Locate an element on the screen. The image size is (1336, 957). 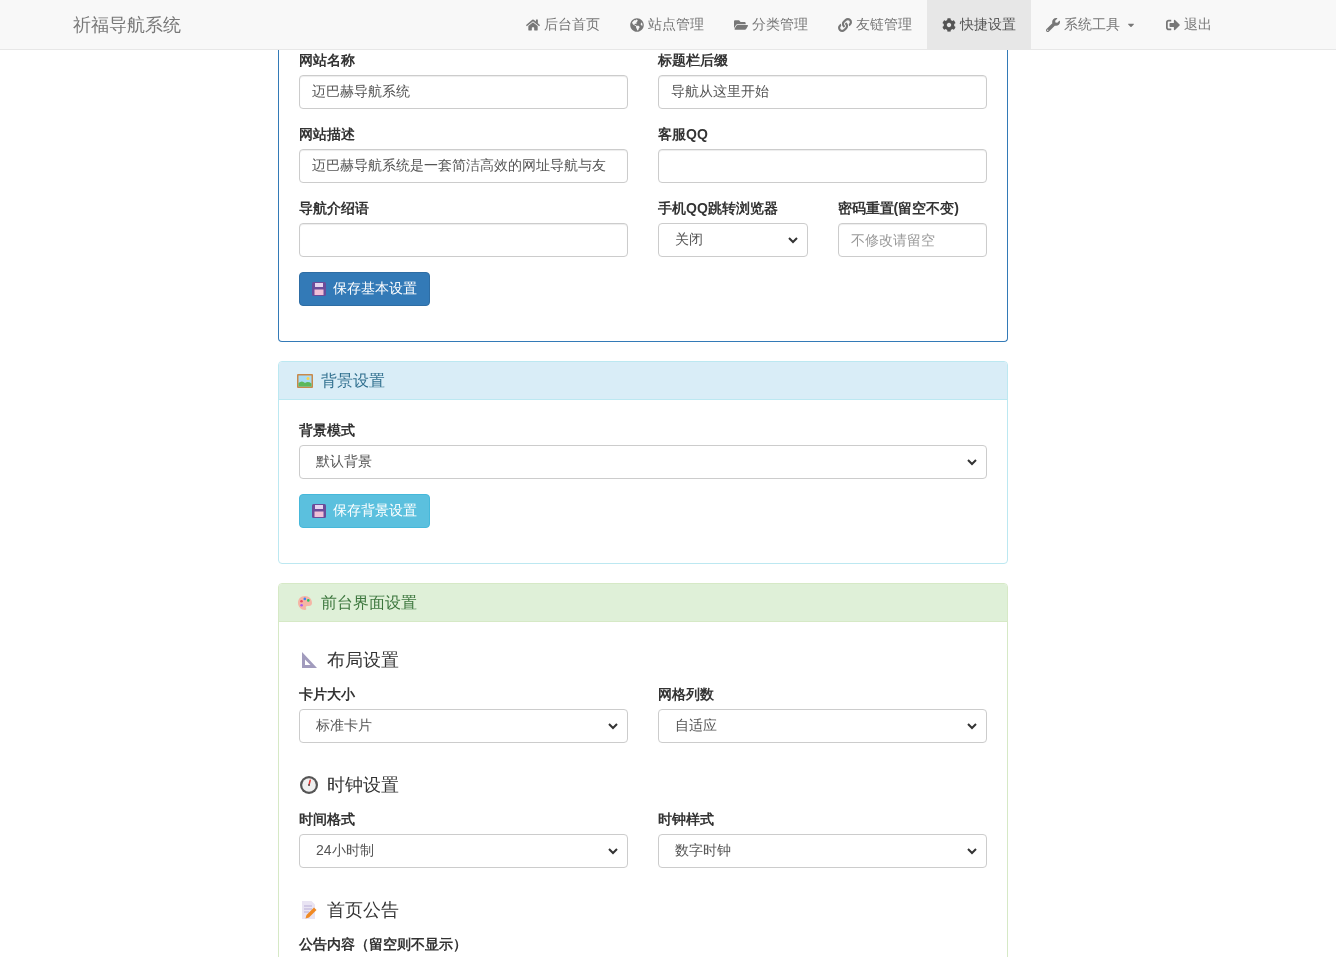
field-label: 网站描述 is located at coordinates (327, 134).